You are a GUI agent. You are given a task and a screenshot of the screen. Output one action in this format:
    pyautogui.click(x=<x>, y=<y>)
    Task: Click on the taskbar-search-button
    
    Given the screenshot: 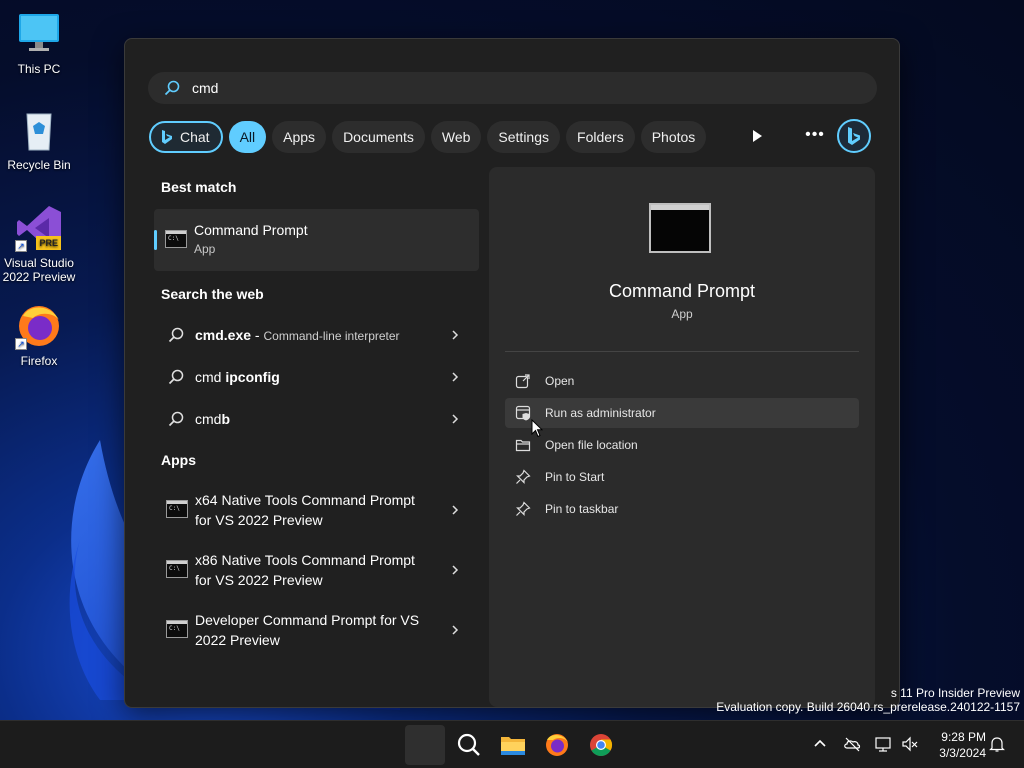 What is the action you would take?
    pyautogui.click(x=469, y=745)
    